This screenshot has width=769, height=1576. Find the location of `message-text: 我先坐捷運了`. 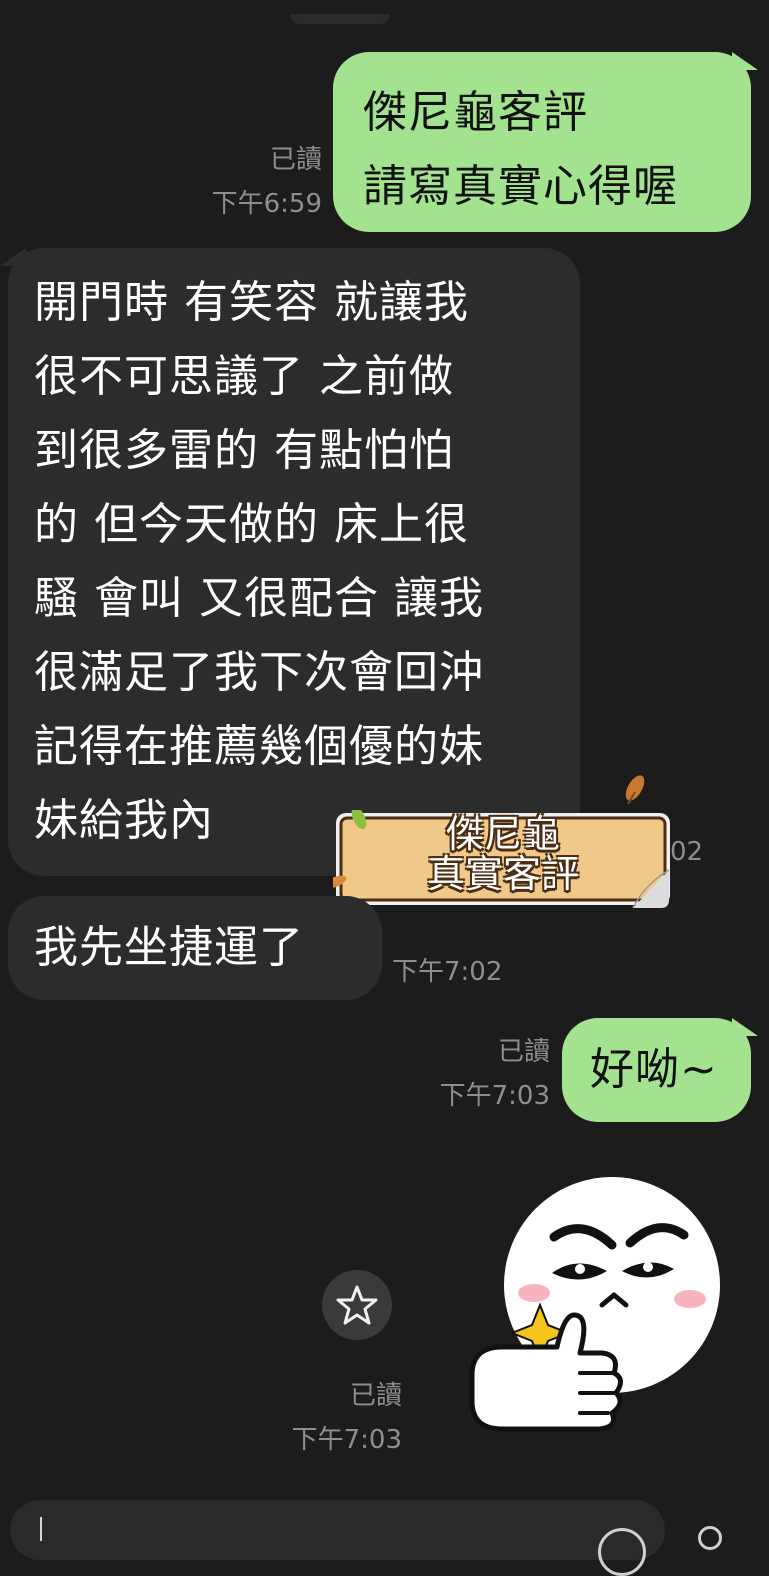

message-text: 我先坐捷運了 is located at coordinates (169, 947).